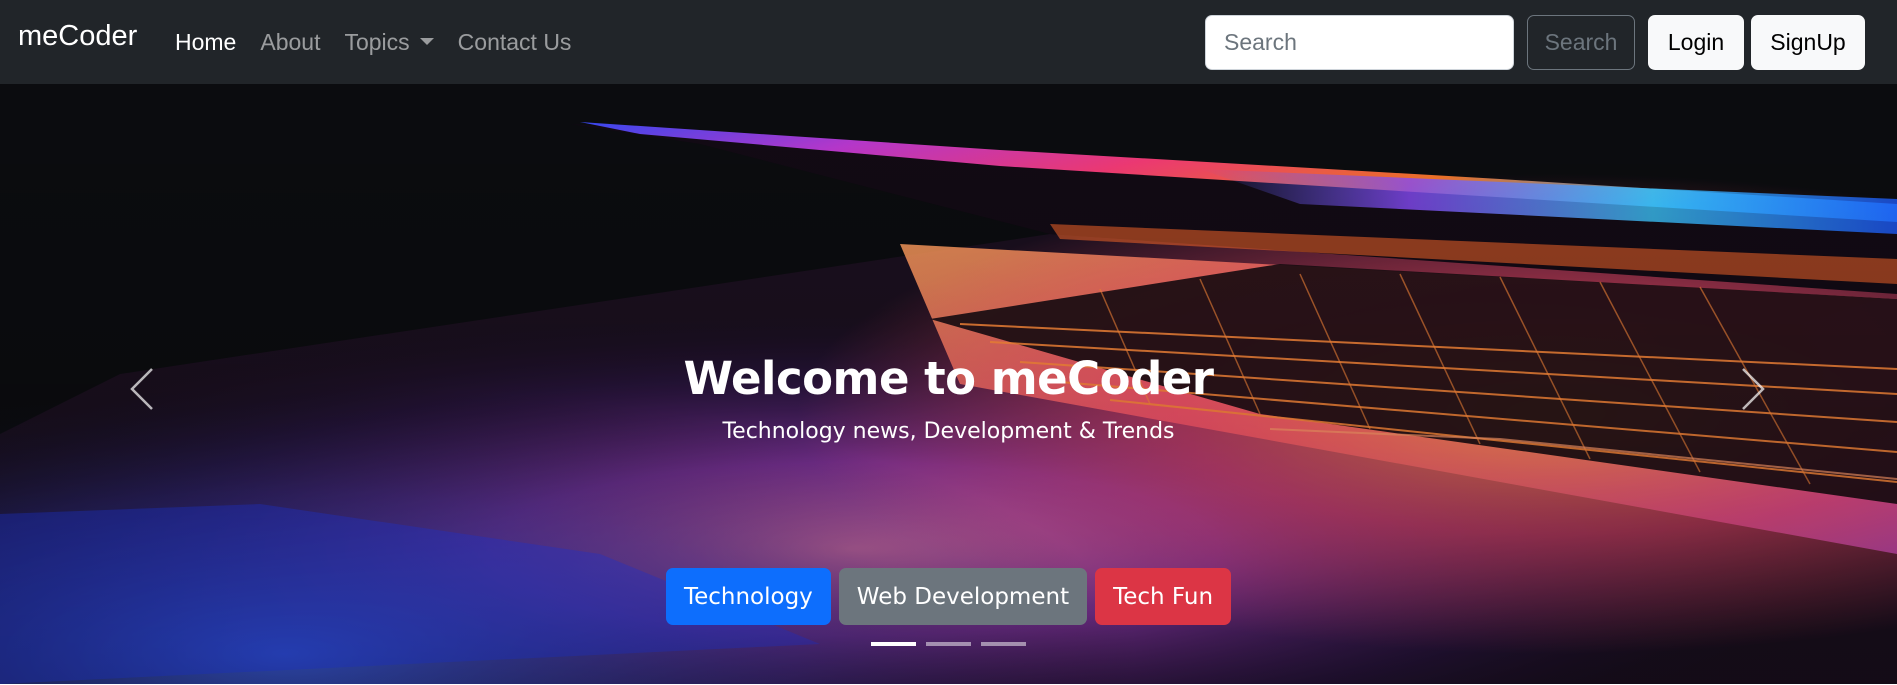  I want to click on nav-dropdown-topics: Topics, so click(389, 42).